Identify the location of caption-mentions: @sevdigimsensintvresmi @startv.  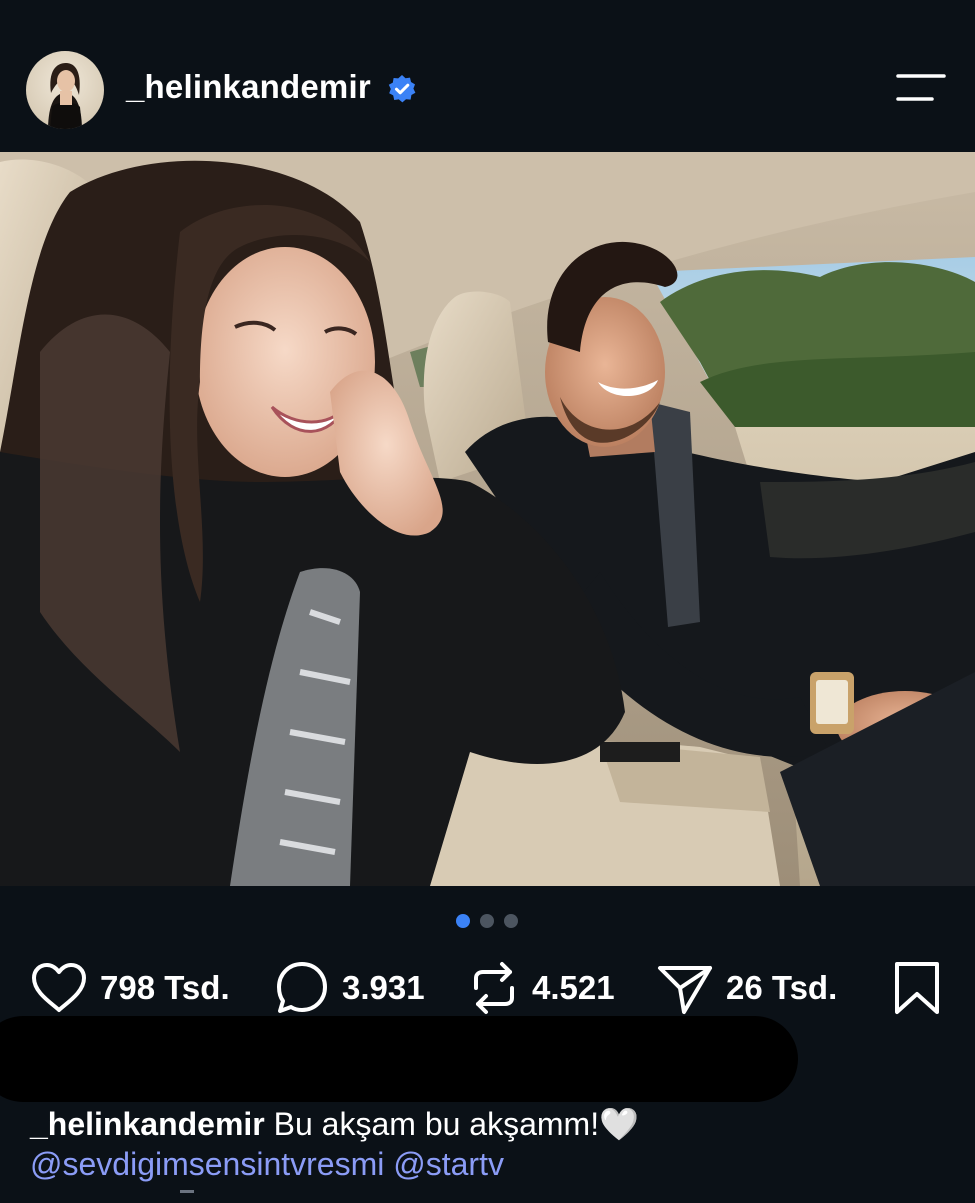
(267, 1164).